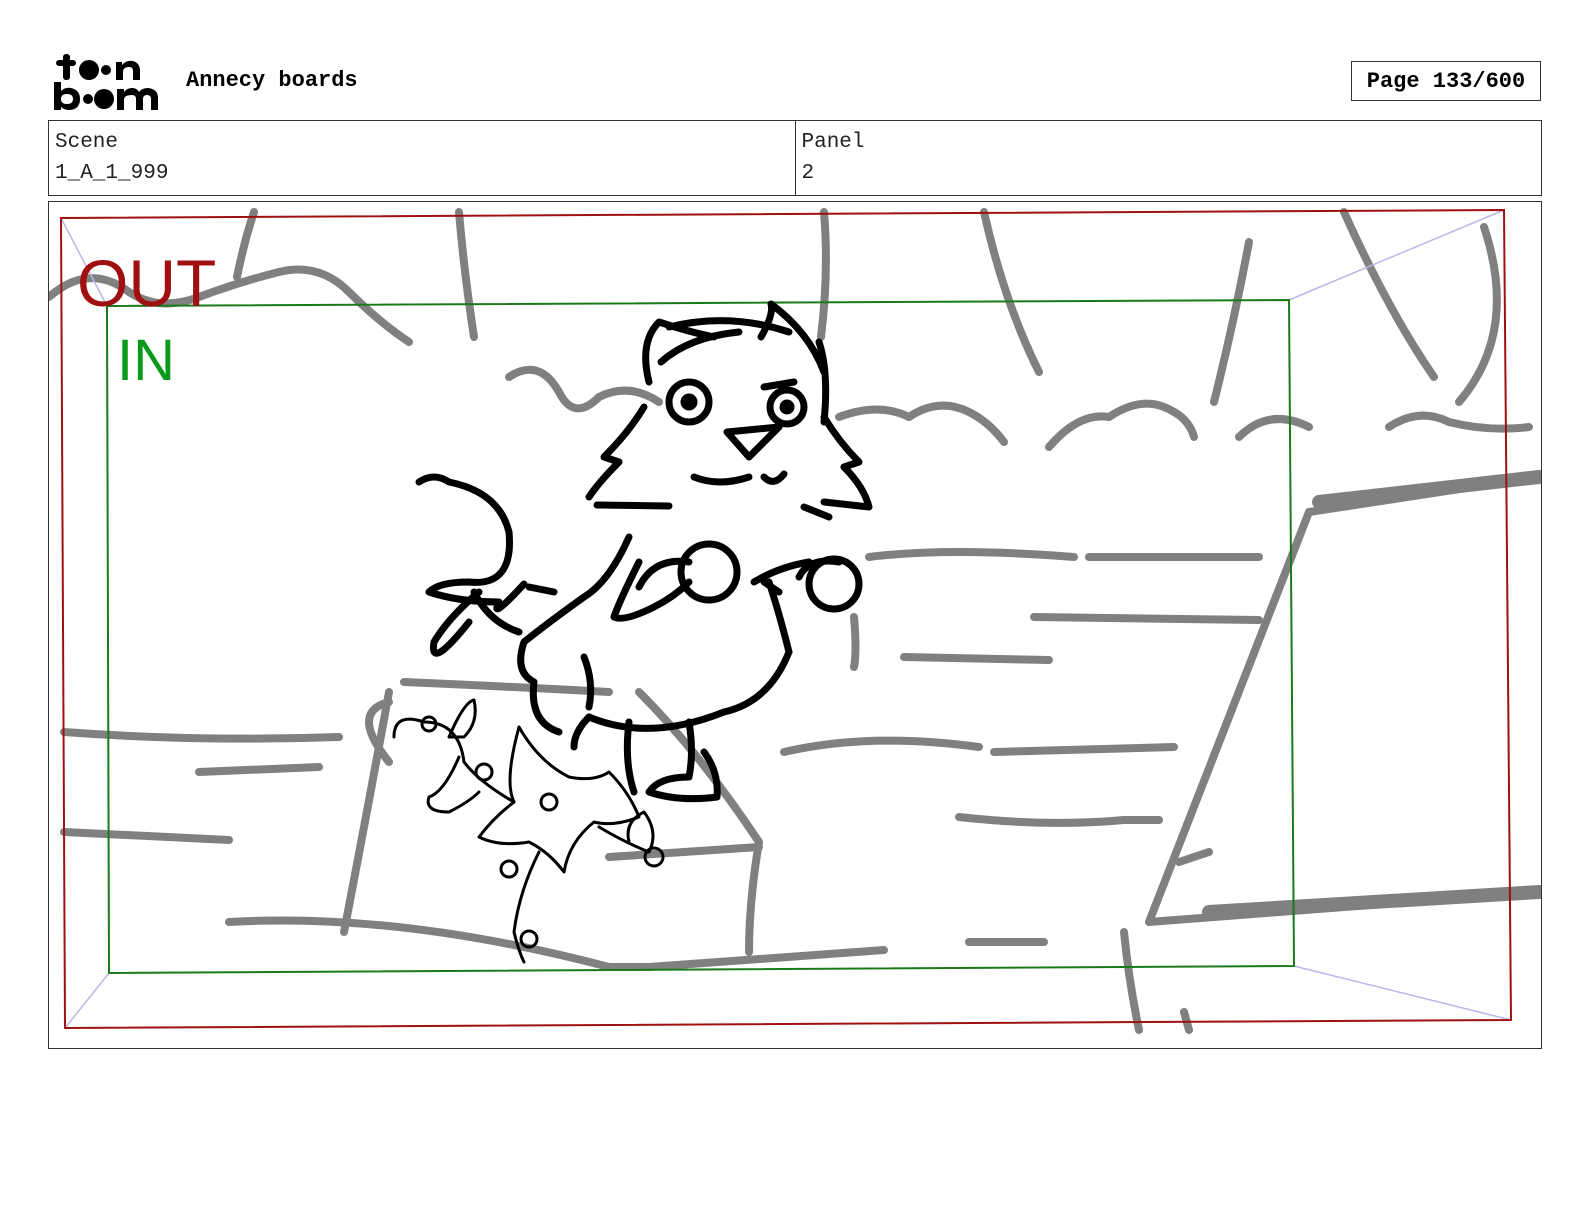 Image resolution: width=1584 pixels, height=1224 pixels. Describe the element at coordinates (146, 360) in the screenshot. I see `in-label: IN` at that location.